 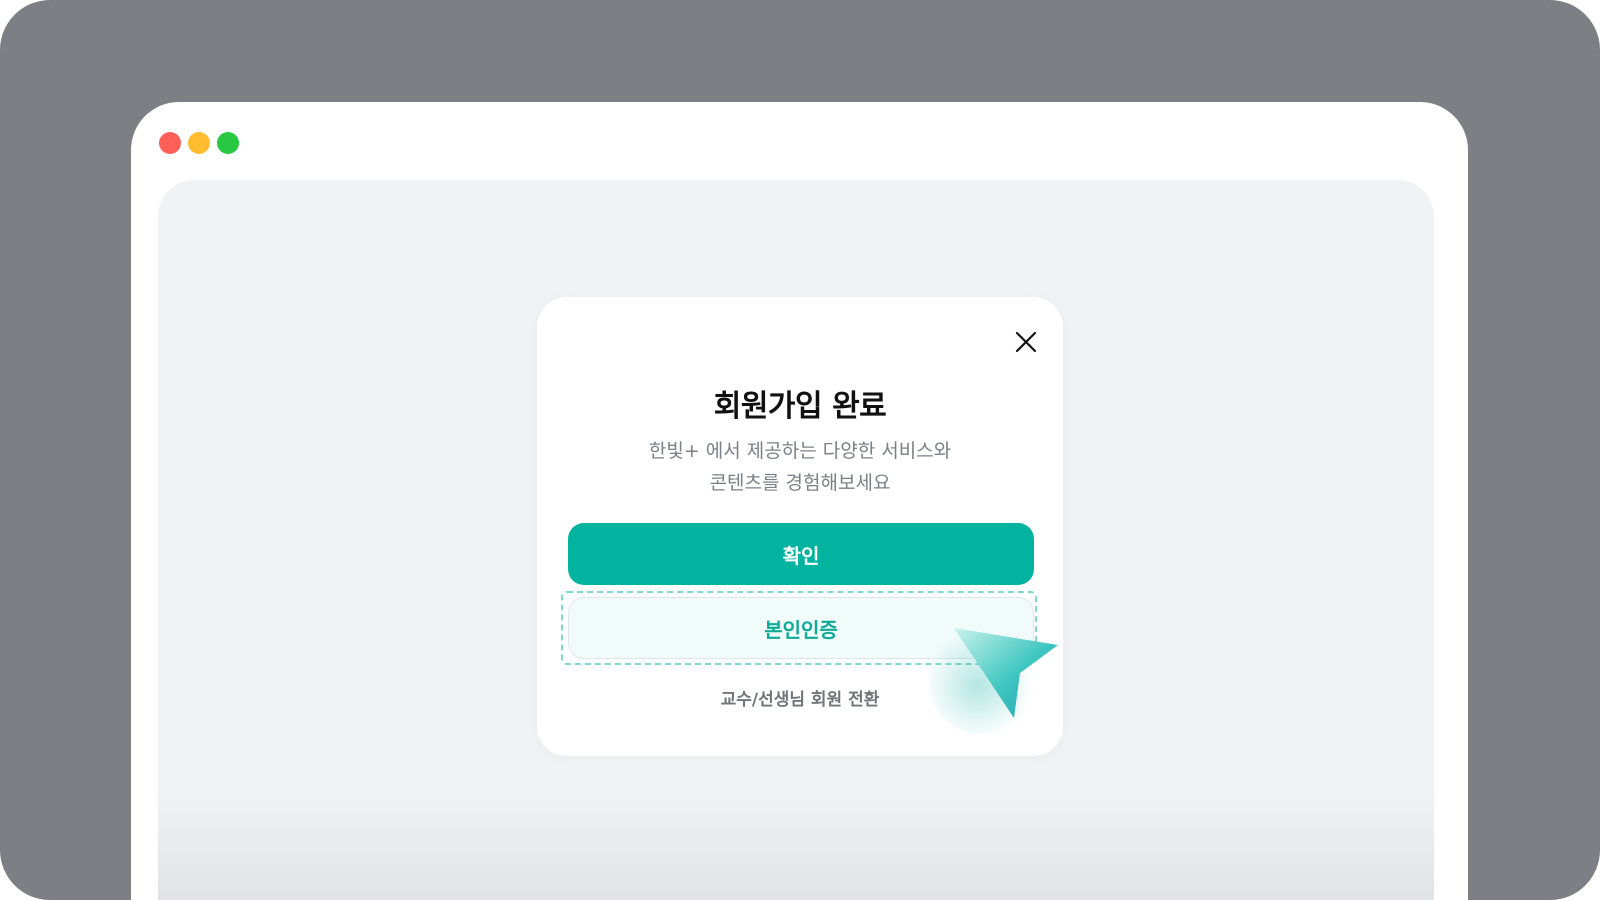 What do you see at coordinates (800, 406) in the screenshot?
I see `modal-title: 회원가입 완료` at bounding box center [800, 406].